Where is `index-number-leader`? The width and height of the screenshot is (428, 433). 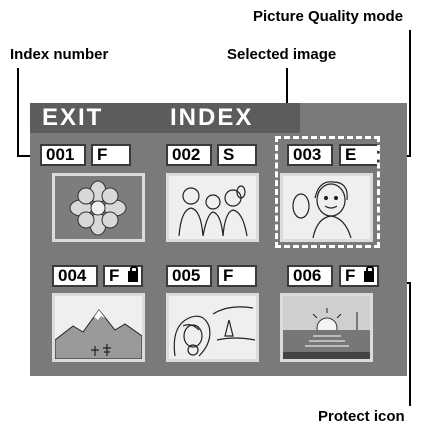 index-number-leader is located at coordinates (18, 112).